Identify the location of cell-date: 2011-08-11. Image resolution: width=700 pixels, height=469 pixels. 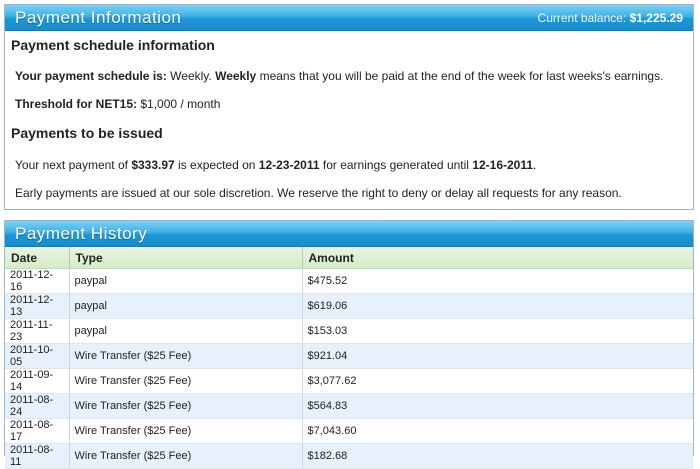
(37, 456).